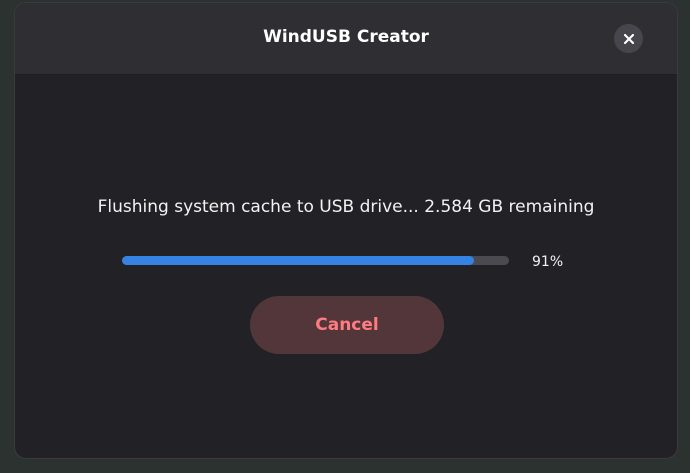 The image size is (690, 473). I want to click on window-title: WindUSB Creator, so click(346, 37).